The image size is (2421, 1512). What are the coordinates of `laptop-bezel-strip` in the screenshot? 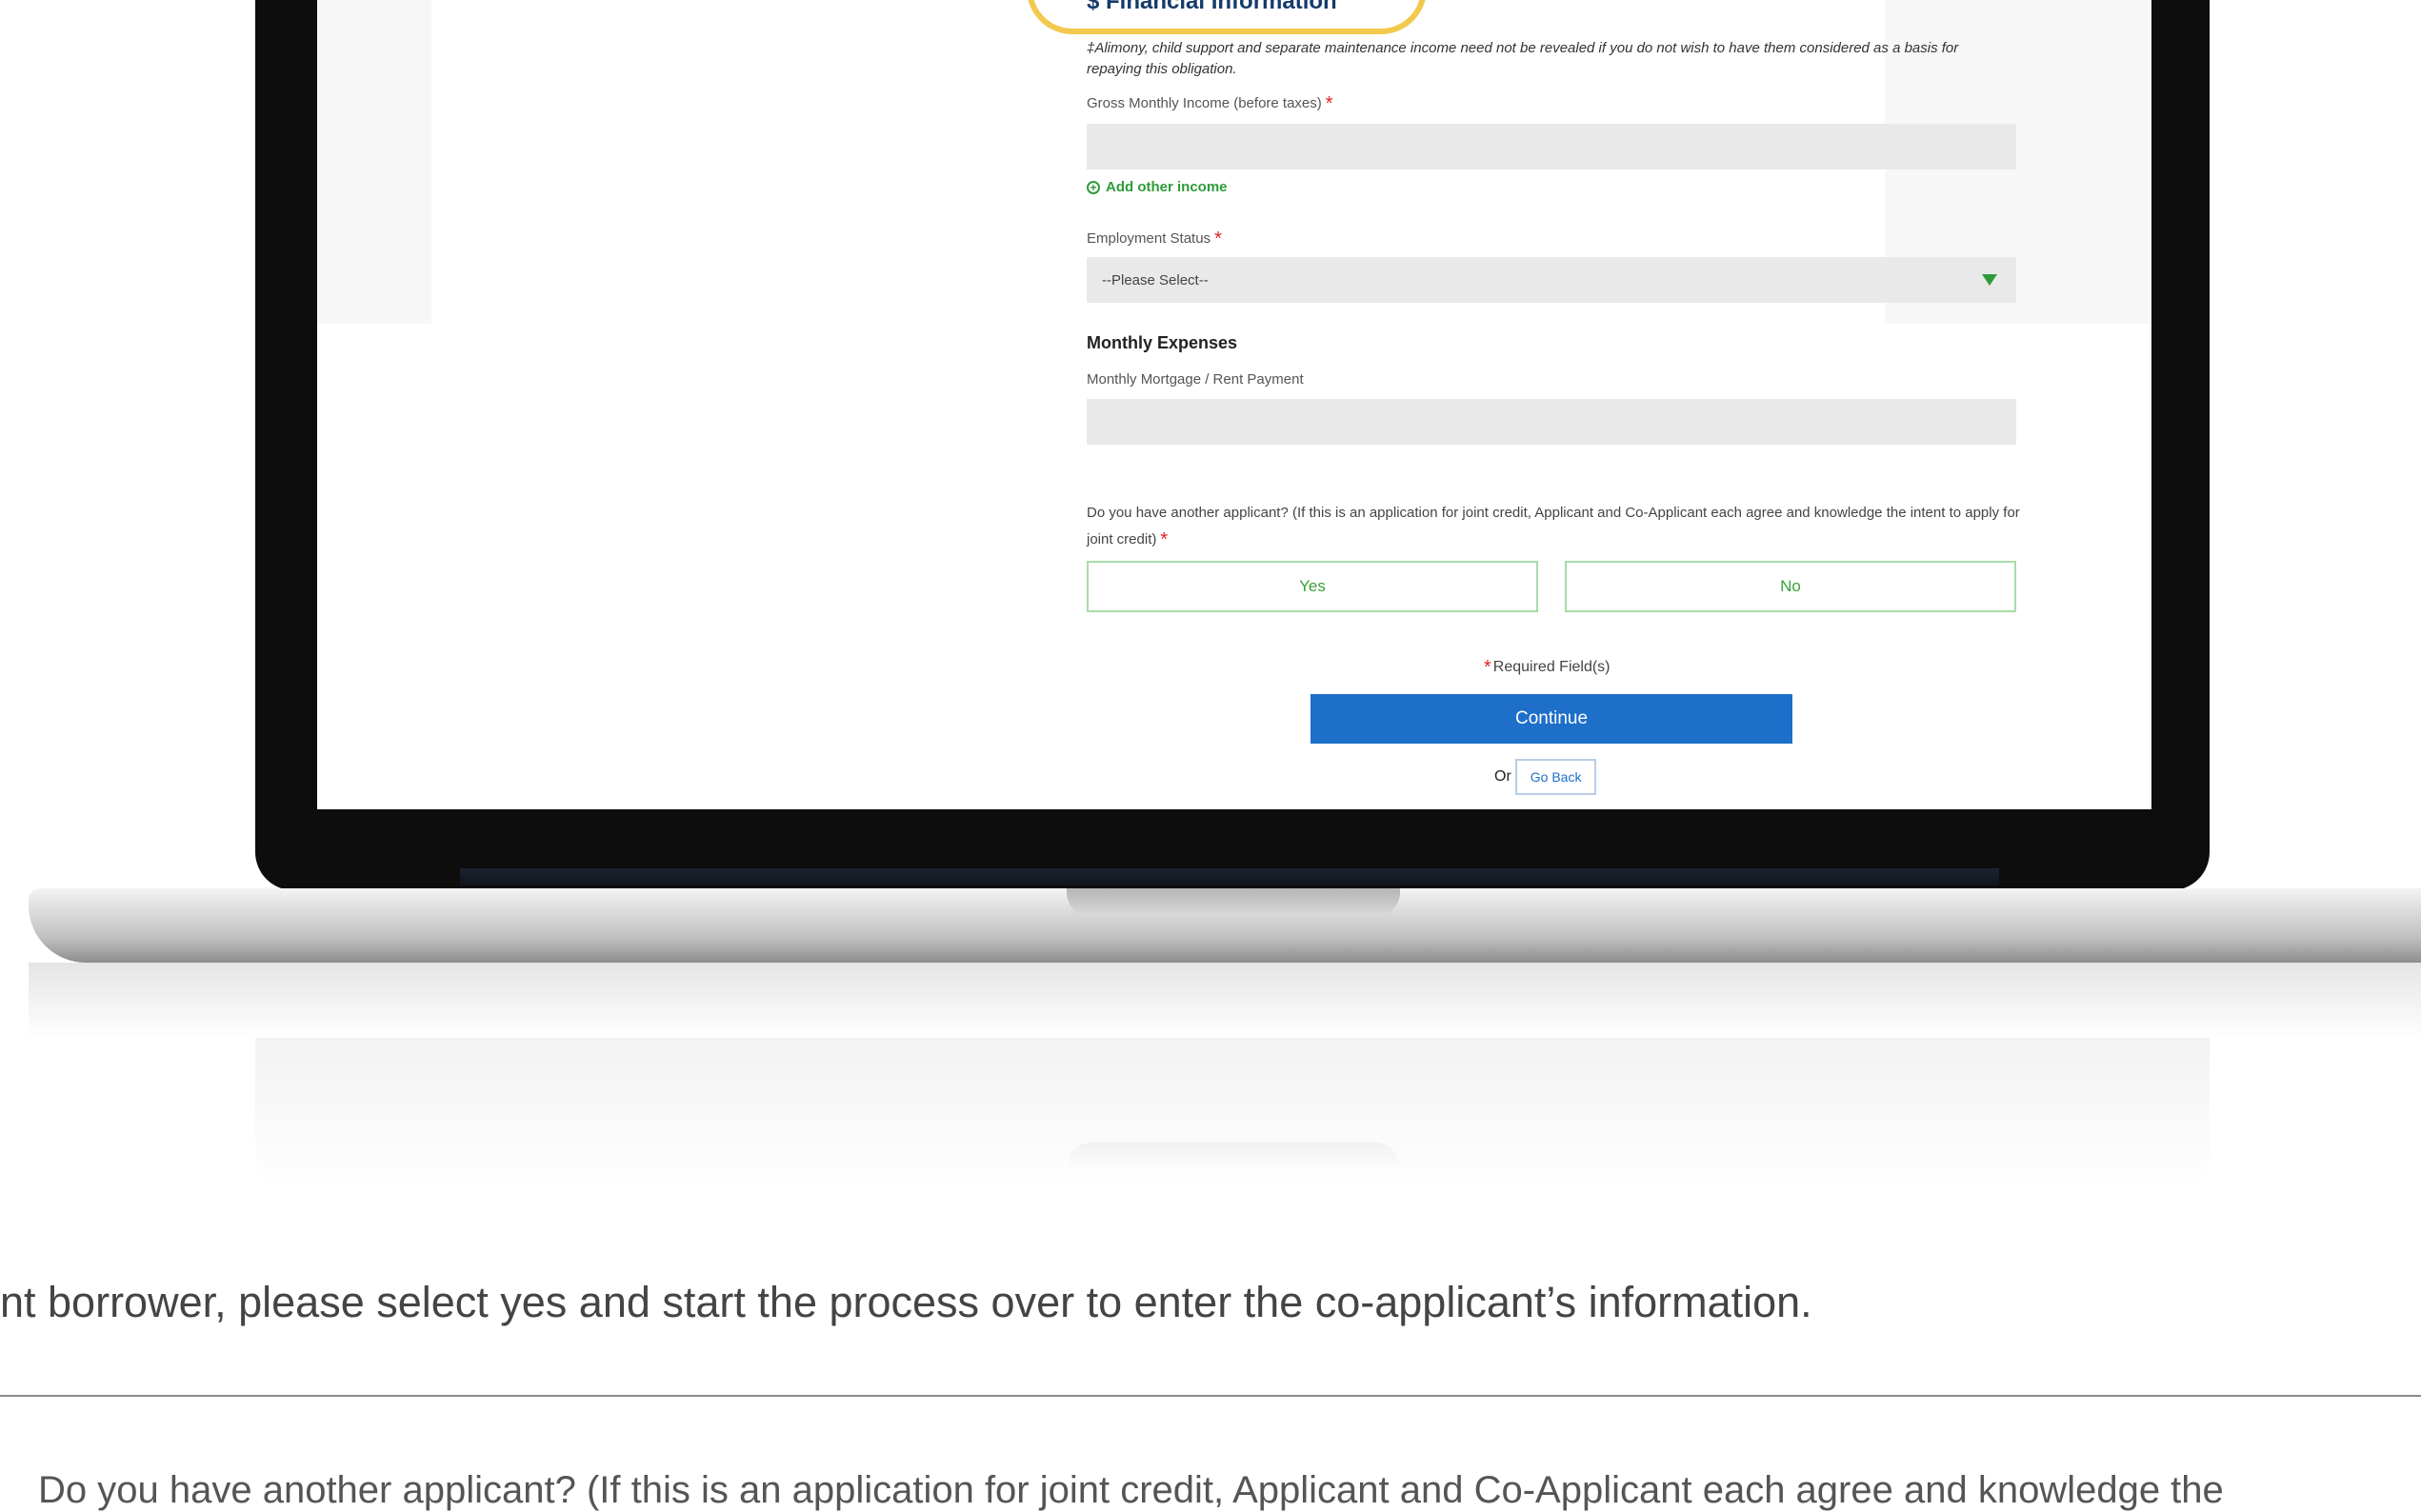 It's located at (1229, 876).